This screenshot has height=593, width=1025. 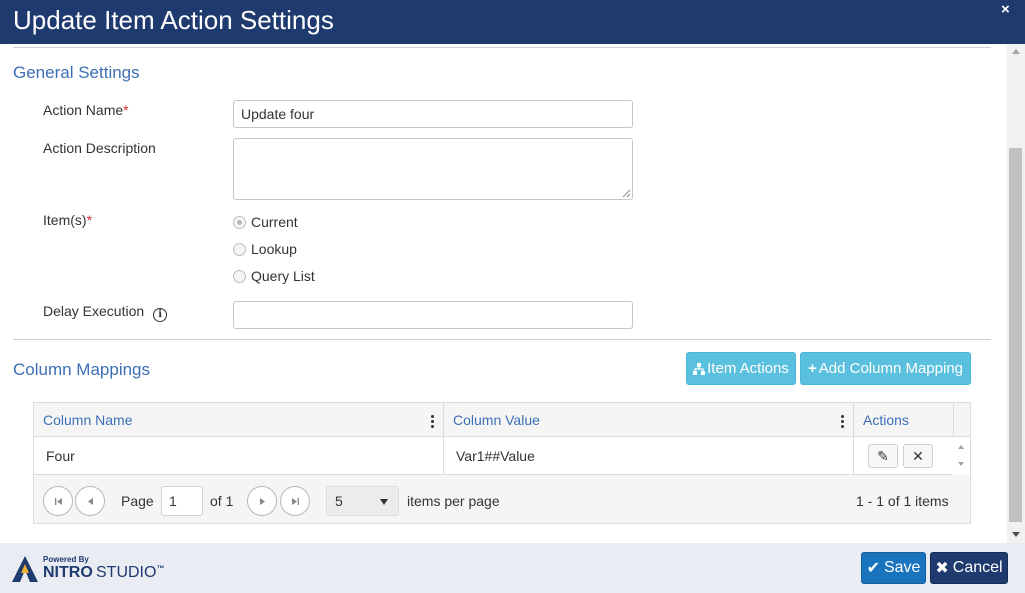 What do you see at coordinates (239, 420) in the screenshot?
I see `column-header-column-name: Column Name` at bounding box center [239, 420].